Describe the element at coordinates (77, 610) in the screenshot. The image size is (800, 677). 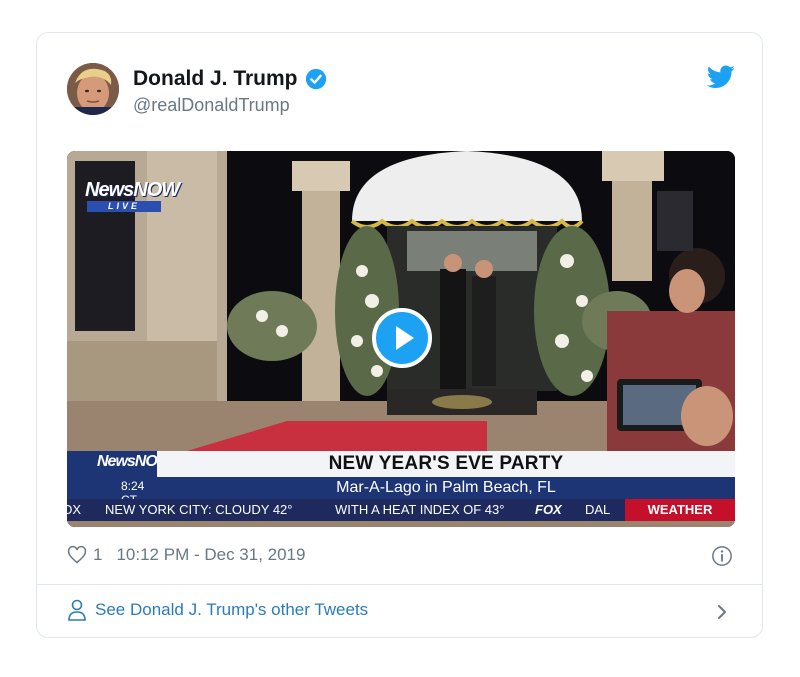
I see `person-icon` at that location.